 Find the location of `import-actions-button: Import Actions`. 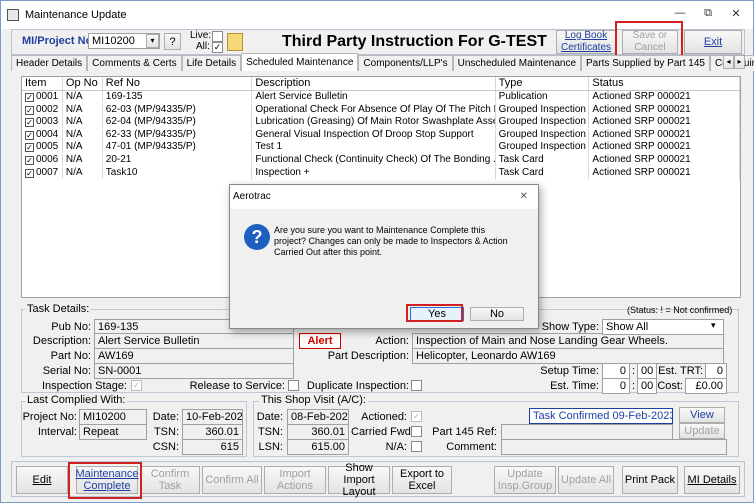

import-actions-button: Import Actions is located at coordinates (295, 480).